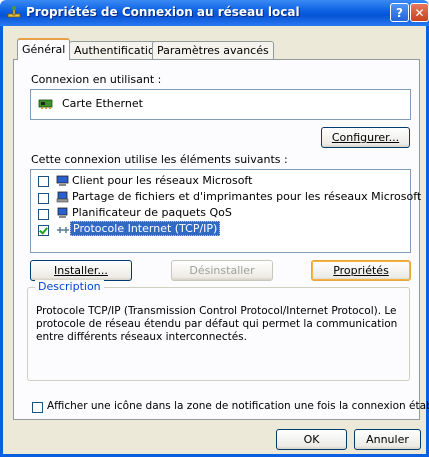 The image size is (429, 457). I want to click on file-printer-sharing-icon, so click(62, 197).